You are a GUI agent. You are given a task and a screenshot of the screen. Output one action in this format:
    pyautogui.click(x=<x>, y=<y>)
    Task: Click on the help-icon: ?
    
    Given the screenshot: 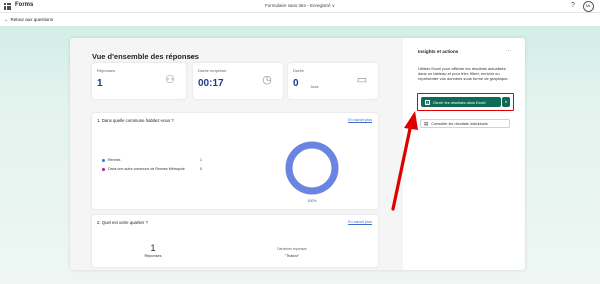 What is the action you would take?
    pyautogui.click(x=573, y=5)
    